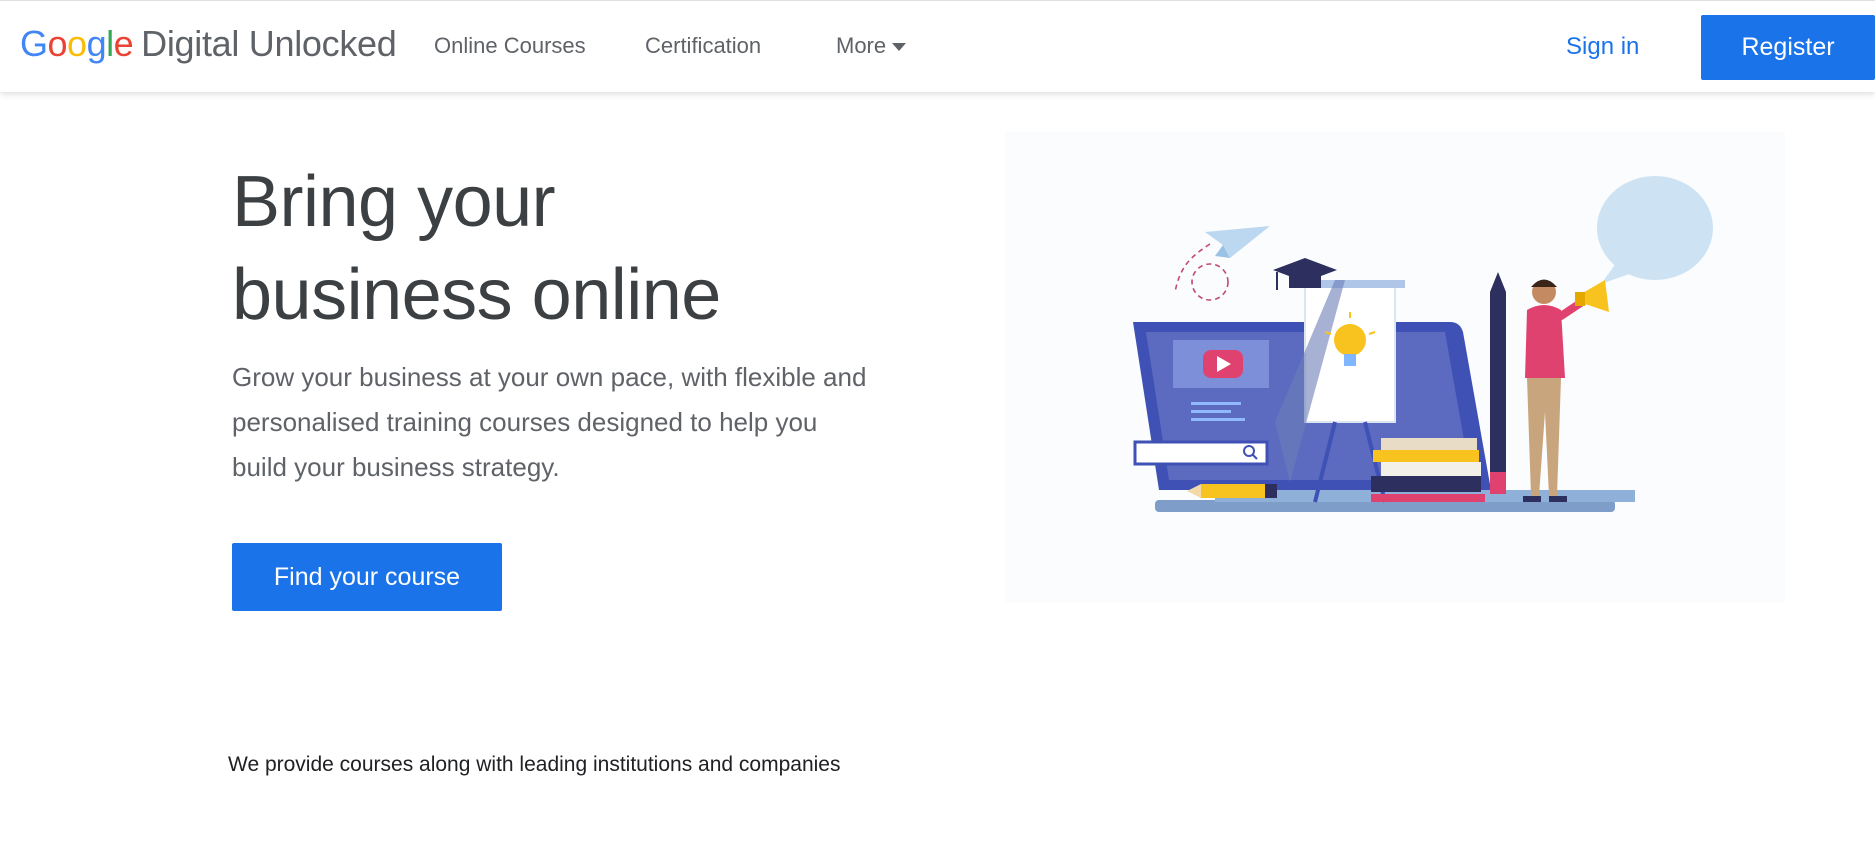 Image resolution: width=1875 pixels, height=841 pixels. What do you see at coordinates (77, 43) in the screenshot?
I see `logo-google-wordmark: Google` at bounding box center [77, 43].